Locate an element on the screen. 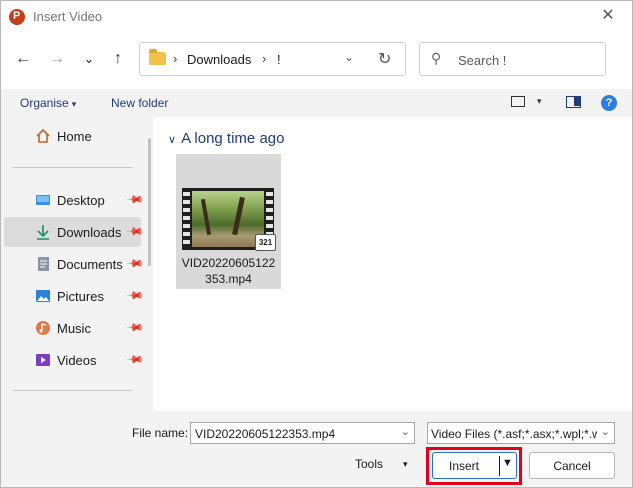  organise-label: Organise is located at coordinates (44, 103).